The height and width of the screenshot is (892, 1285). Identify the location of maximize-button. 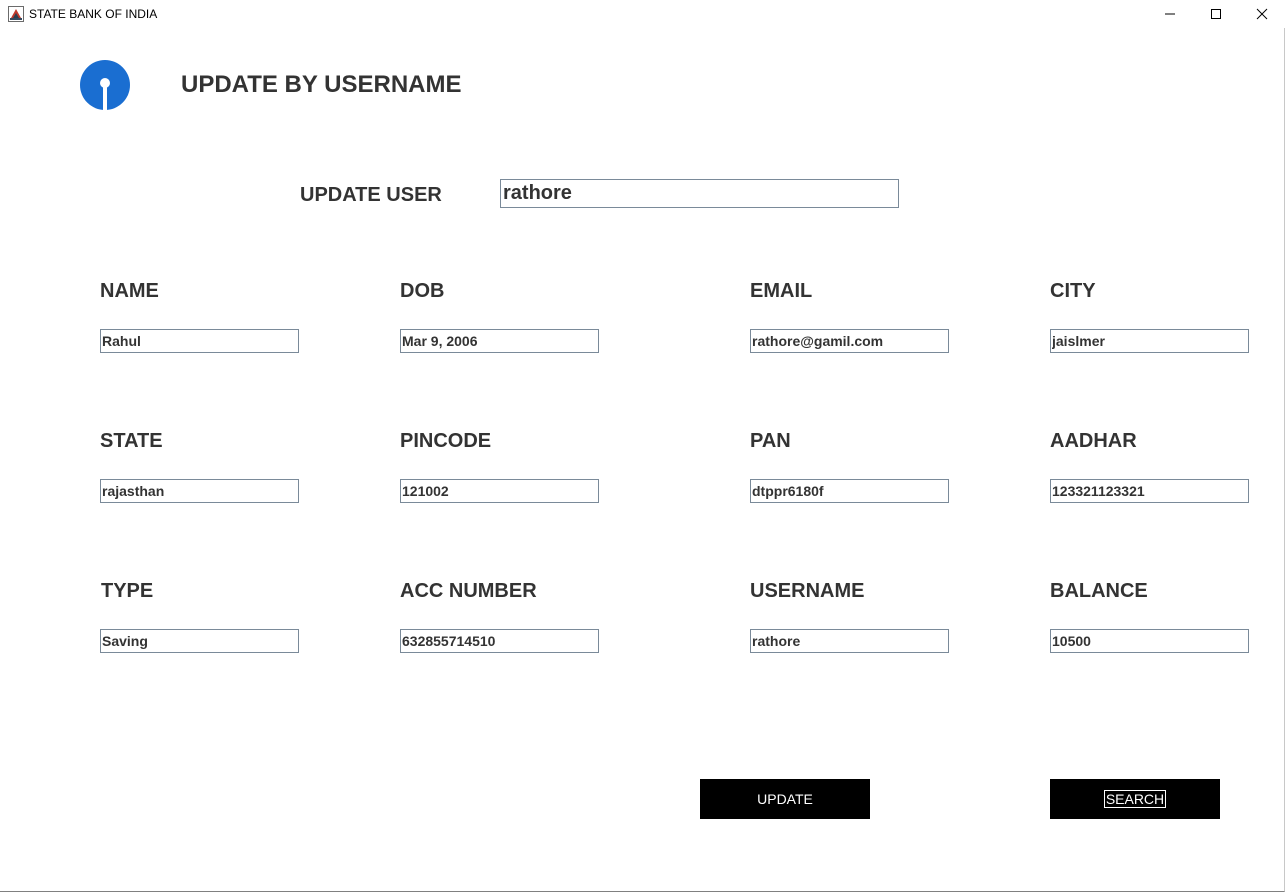
(1216, 14).